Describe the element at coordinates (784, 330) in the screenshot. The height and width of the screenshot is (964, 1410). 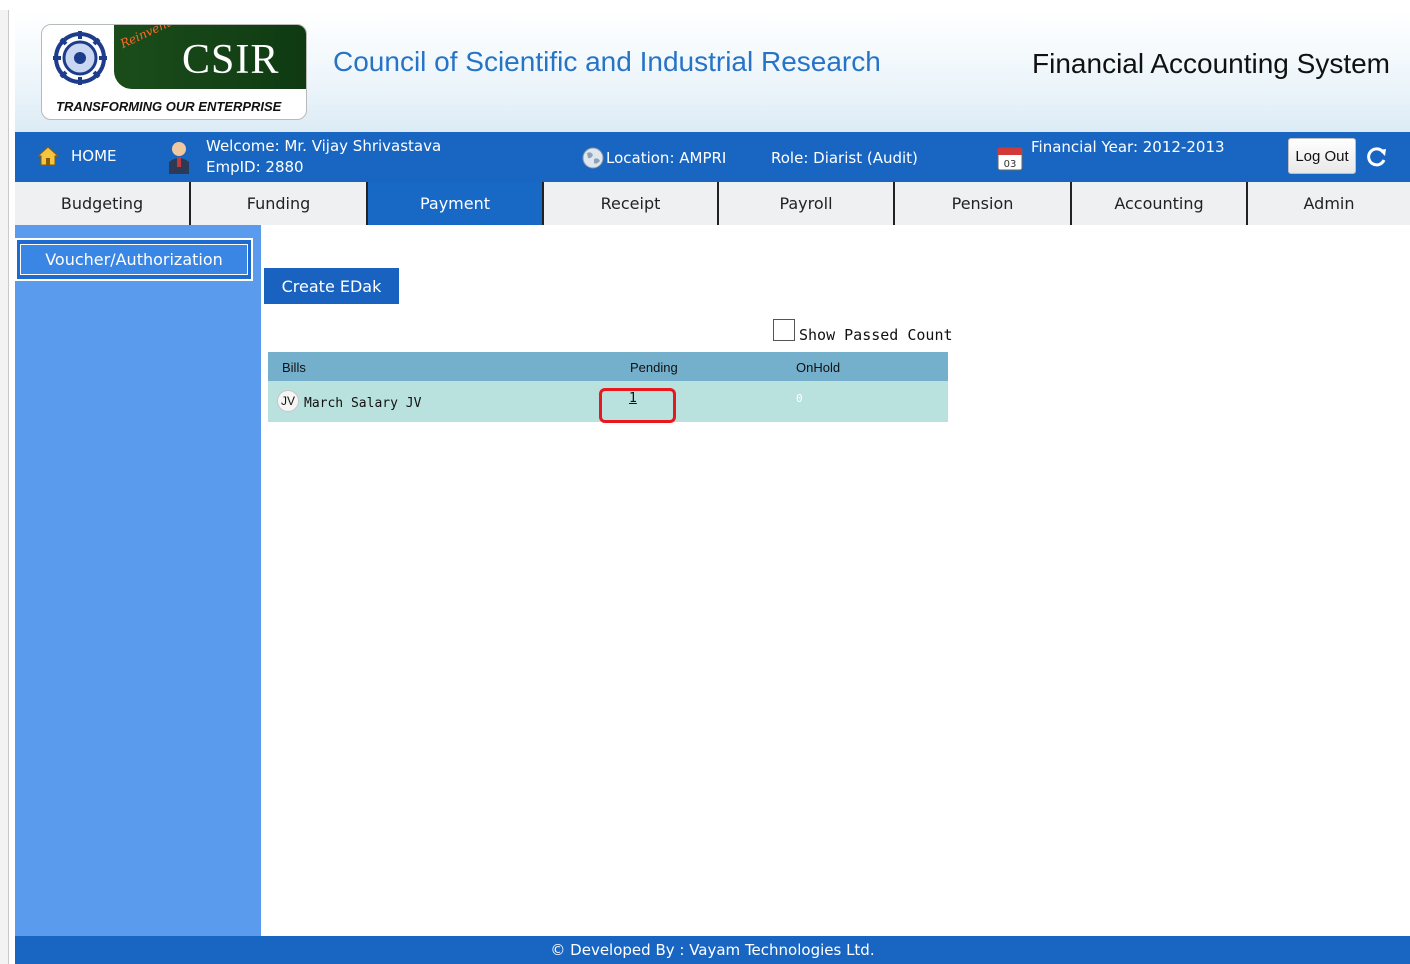
I see `show-passed-checkbox` at that location.